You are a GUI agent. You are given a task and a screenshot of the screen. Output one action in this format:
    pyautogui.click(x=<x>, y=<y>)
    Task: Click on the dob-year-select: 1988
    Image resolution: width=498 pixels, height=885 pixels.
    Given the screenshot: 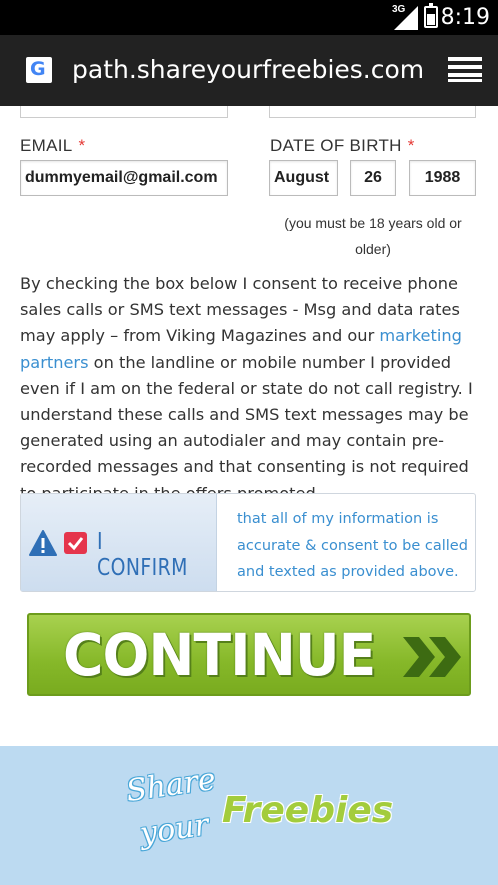 What is the action you would take?
    pyautogui.click(x=442, y=178)
    